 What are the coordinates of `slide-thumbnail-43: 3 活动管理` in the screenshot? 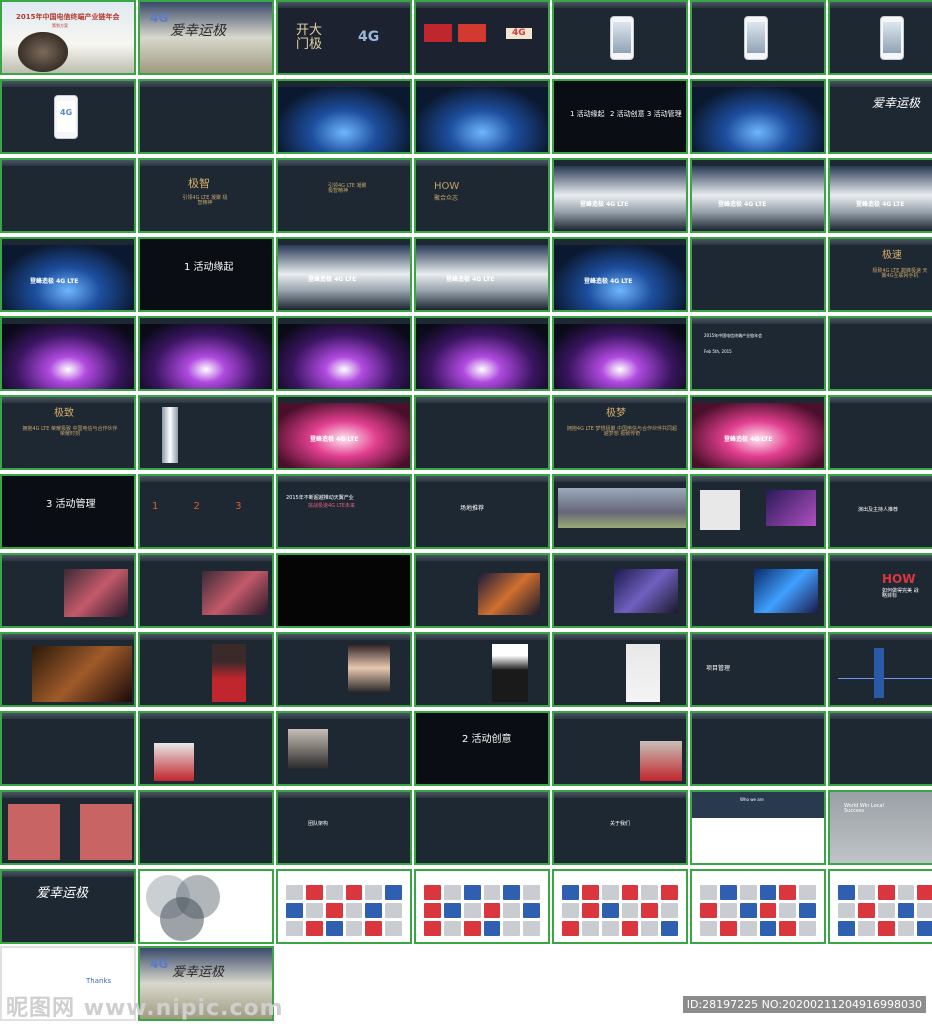 It's located at (68, 511).